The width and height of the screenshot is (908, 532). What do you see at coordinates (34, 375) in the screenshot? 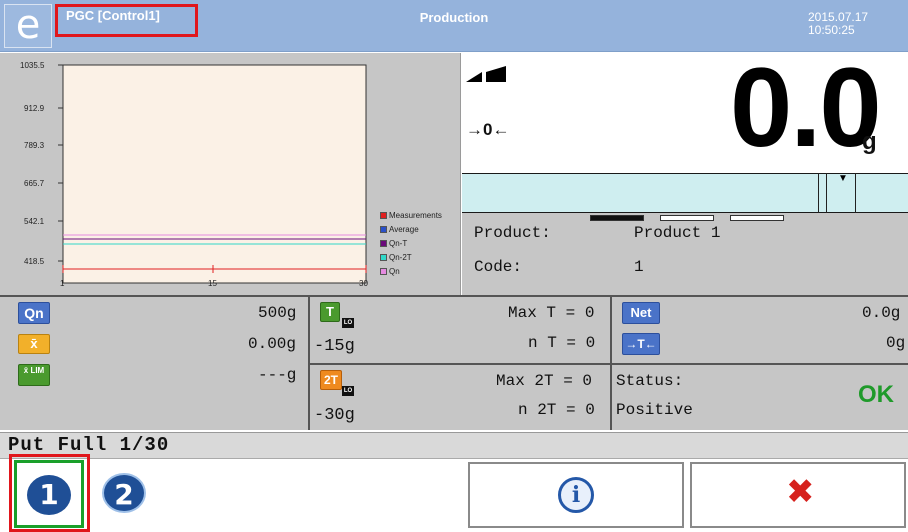
I see `limit-icon: x̄ LIM` at bounding box center [34, 375].